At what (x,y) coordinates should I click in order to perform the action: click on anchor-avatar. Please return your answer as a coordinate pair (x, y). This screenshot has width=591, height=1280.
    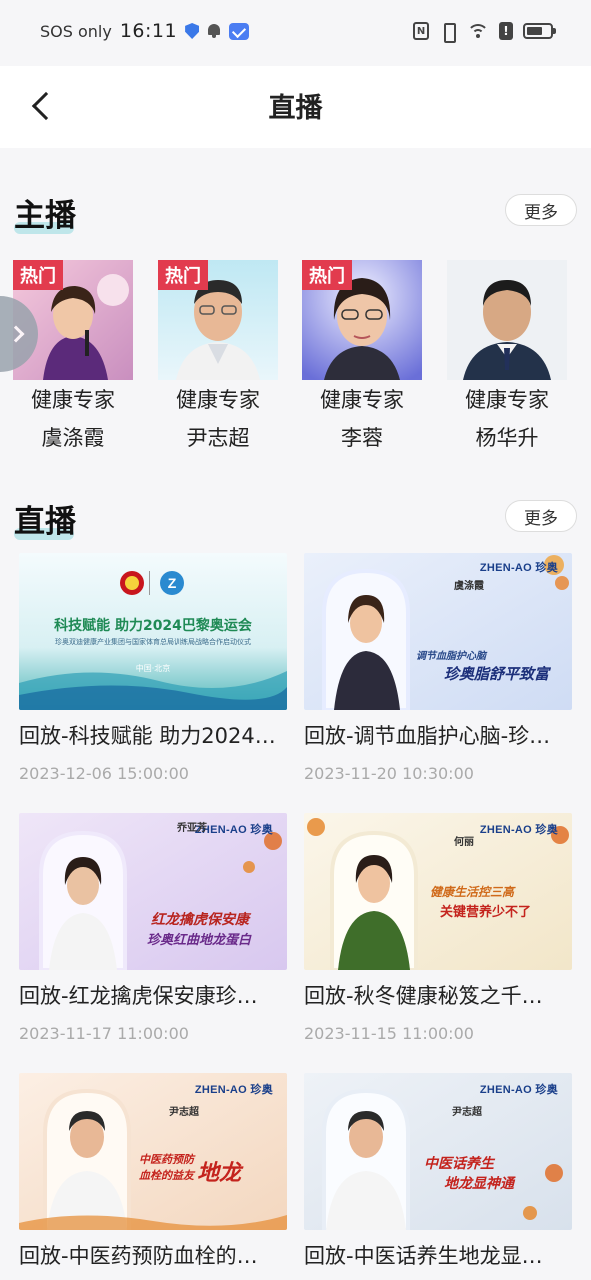
    Looking at the image, I should click on (507, 320).